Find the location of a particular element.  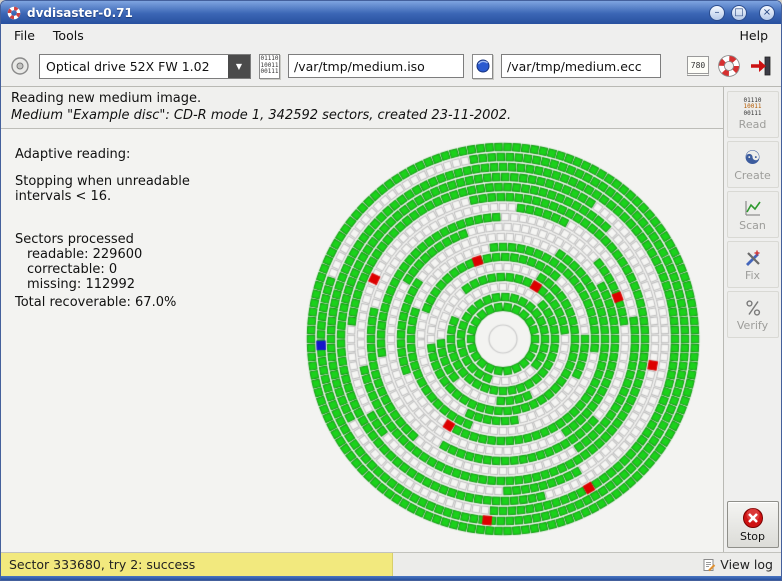

missing-row: missing: 112992 is located at coordinates (102, 284).